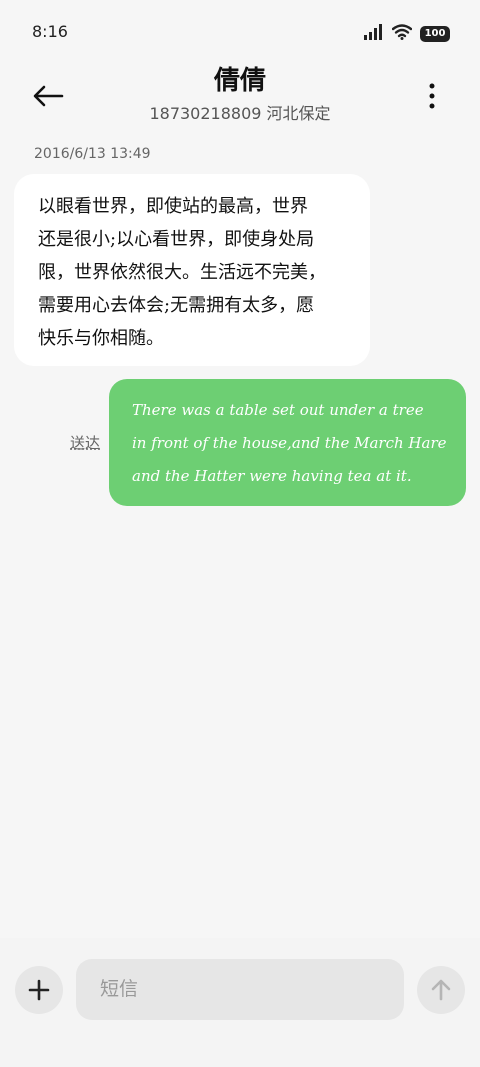 The height and width of the screenshot is (1067, 480). What do you see at coordinates (101, 338) in the screenshot?
I see `incoming-message-line: 快乐与你相随。` at bounding box center [101, 338].